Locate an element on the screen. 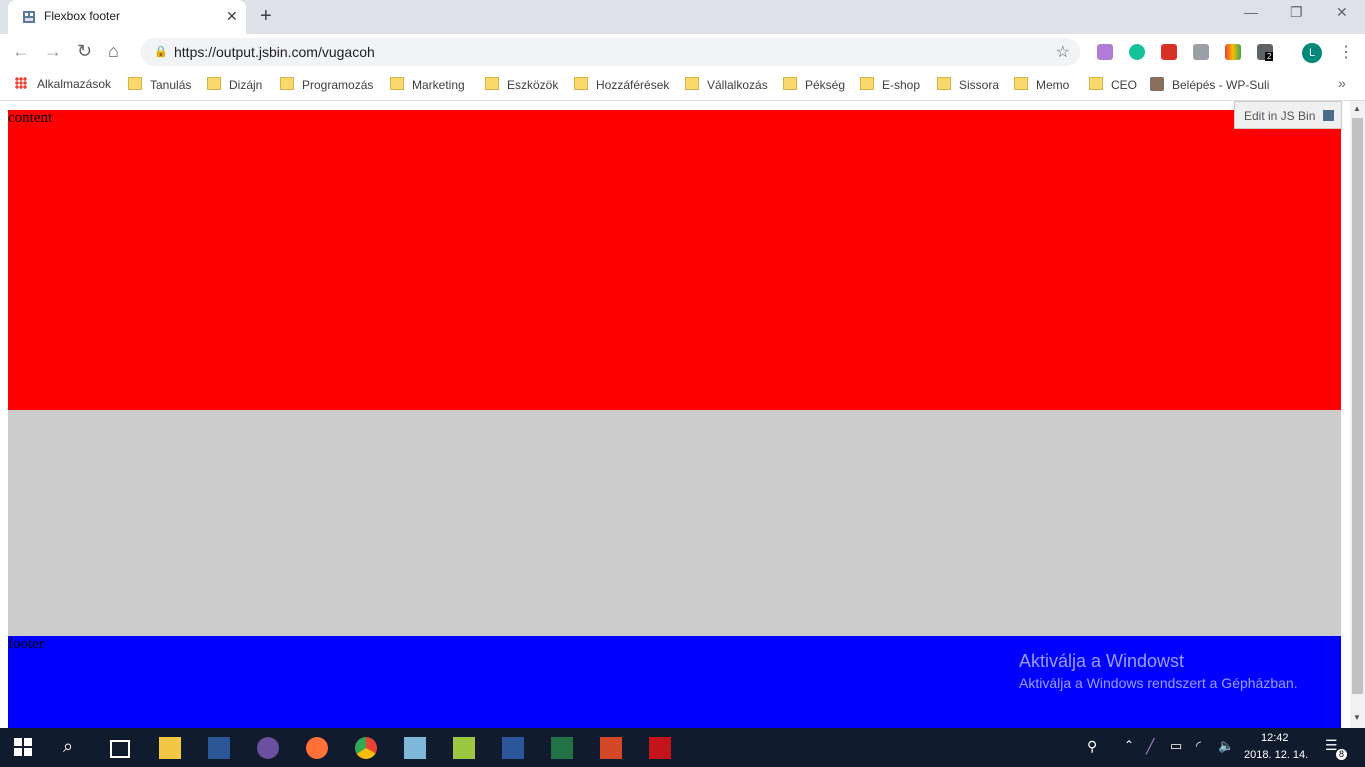 This screenshot has height=767, width=1365. volume-icon: 🔈 is located at coordinates (1226, 746).